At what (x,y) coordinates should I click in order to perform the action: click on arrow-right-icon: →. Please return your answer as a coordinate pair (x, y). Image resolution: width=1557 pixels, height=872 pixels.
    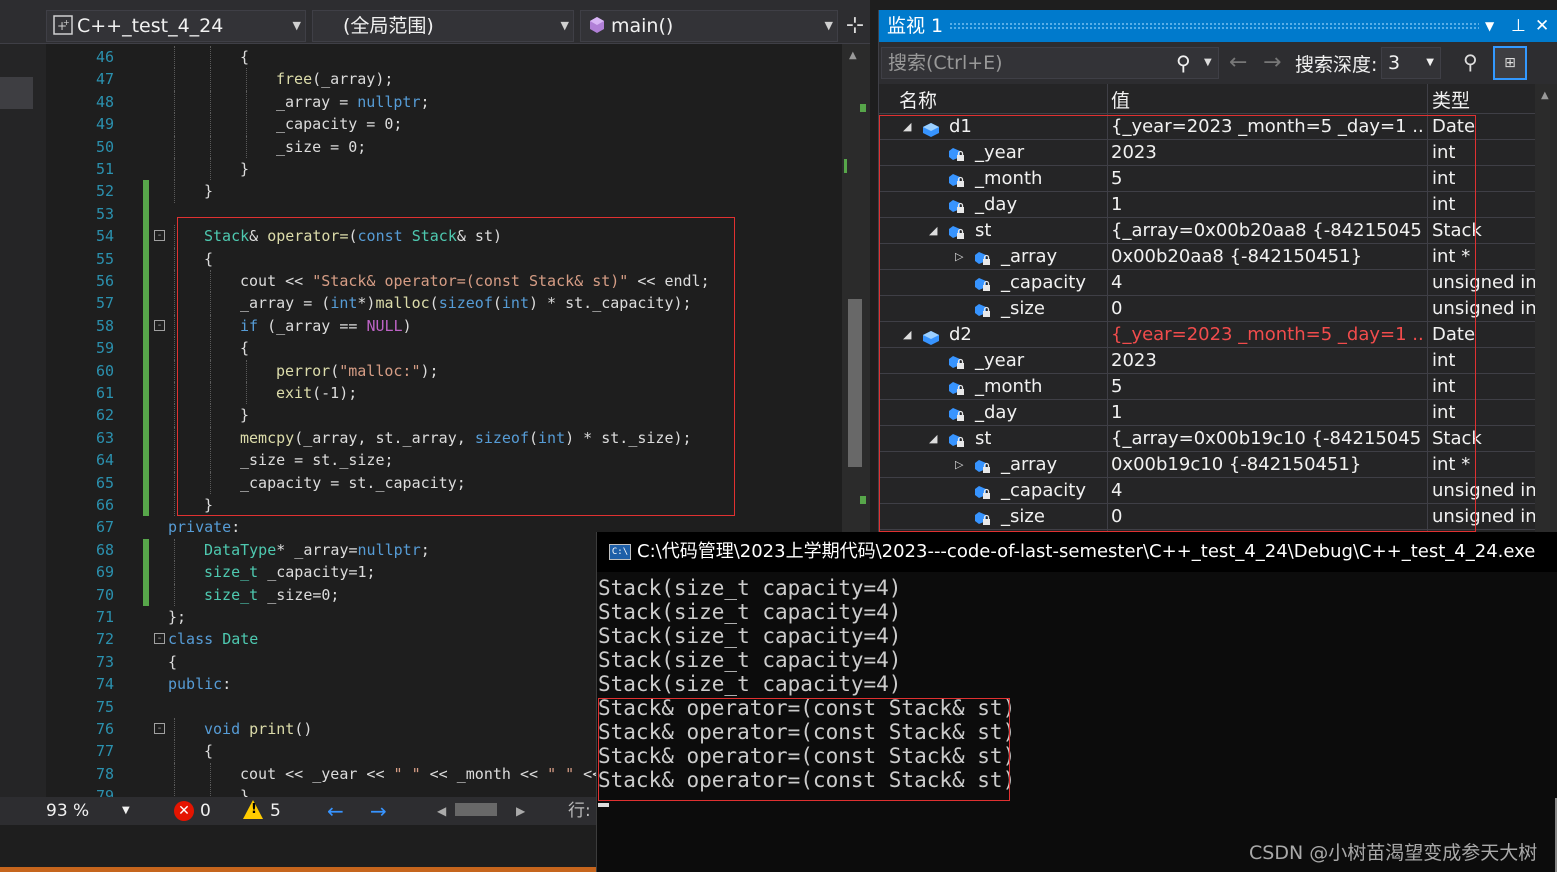
    Looking at the image, I should click on (378, 811).